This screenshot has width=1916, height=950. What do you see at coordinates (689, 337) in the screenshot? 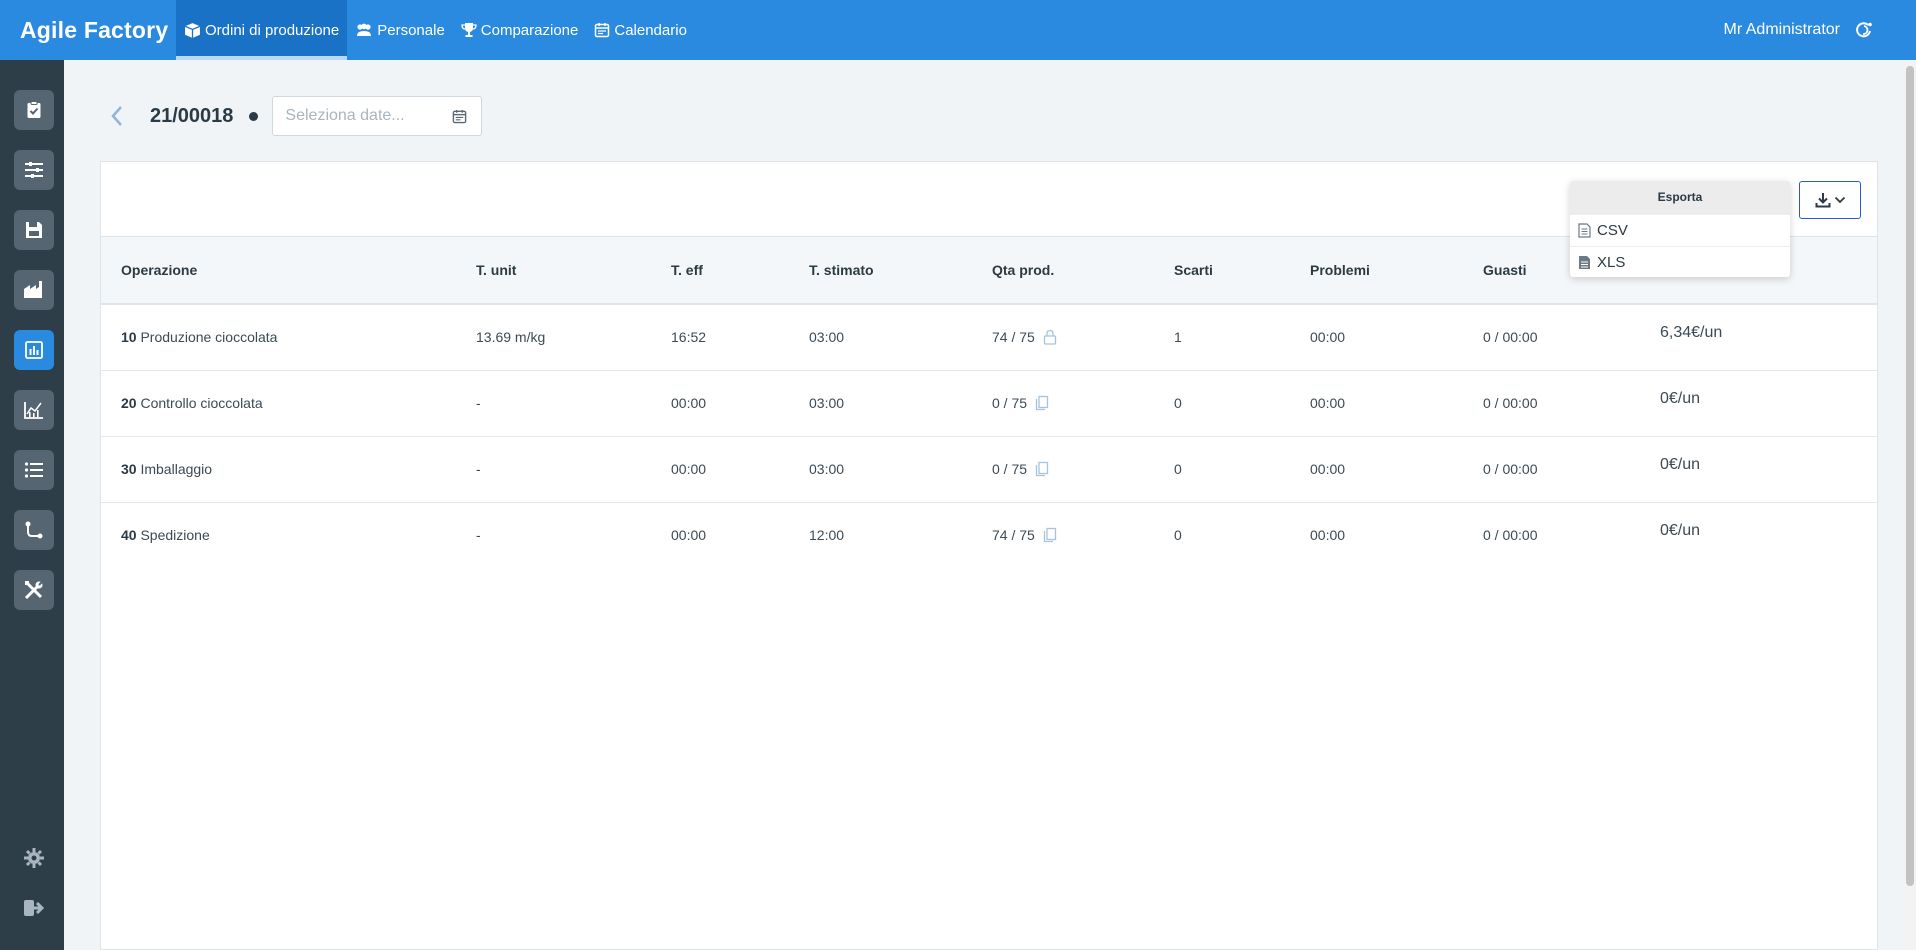
I see `t-eff-cell: 16:52` at bounding box center [689, 337].